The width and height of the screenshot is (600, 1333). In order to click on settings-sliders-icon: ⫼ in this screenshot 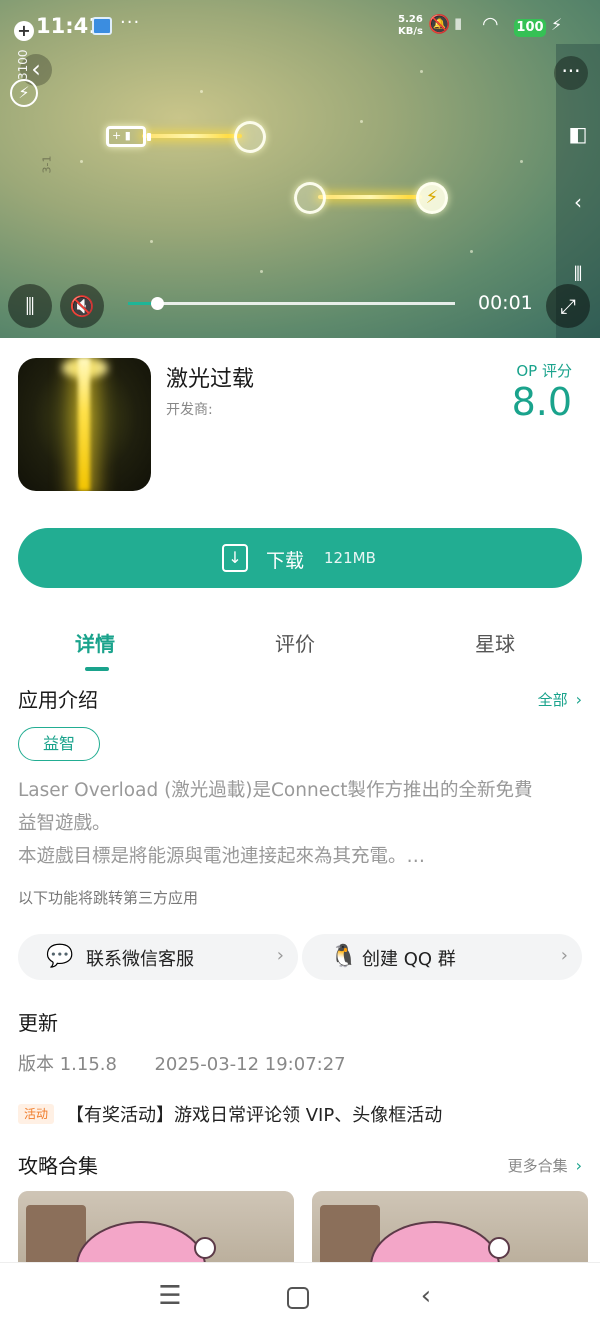, I will do `click(30, 306)`.